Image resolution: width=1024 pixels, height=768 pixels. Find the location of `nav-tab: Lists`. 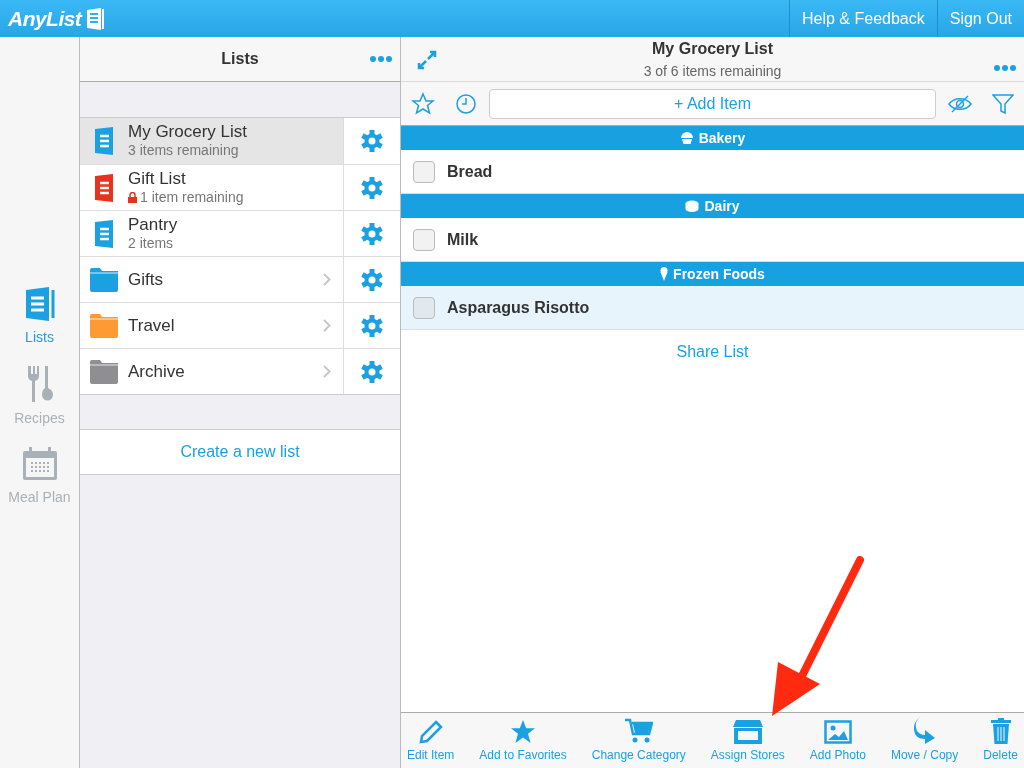

nav-tab: Lists is located at coordinates (39, 317).